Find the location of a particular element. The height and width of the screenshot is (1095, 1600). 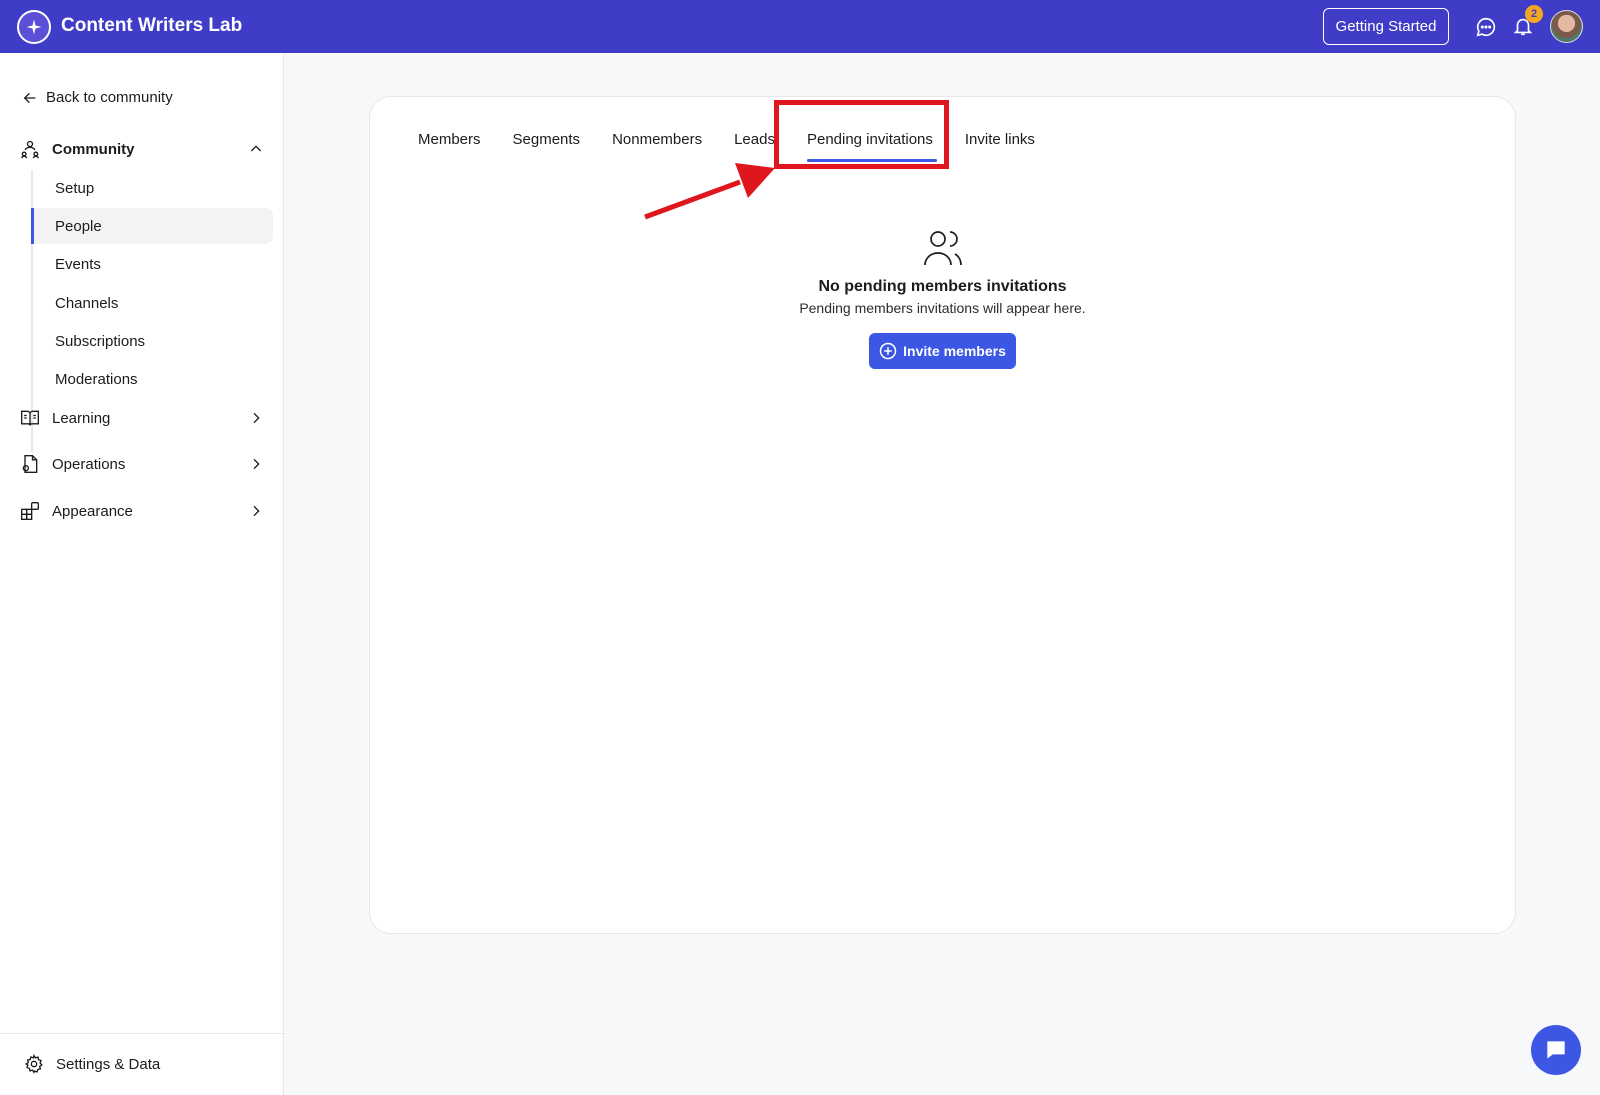

community-logo-icon is located at coordinates (34, 27).